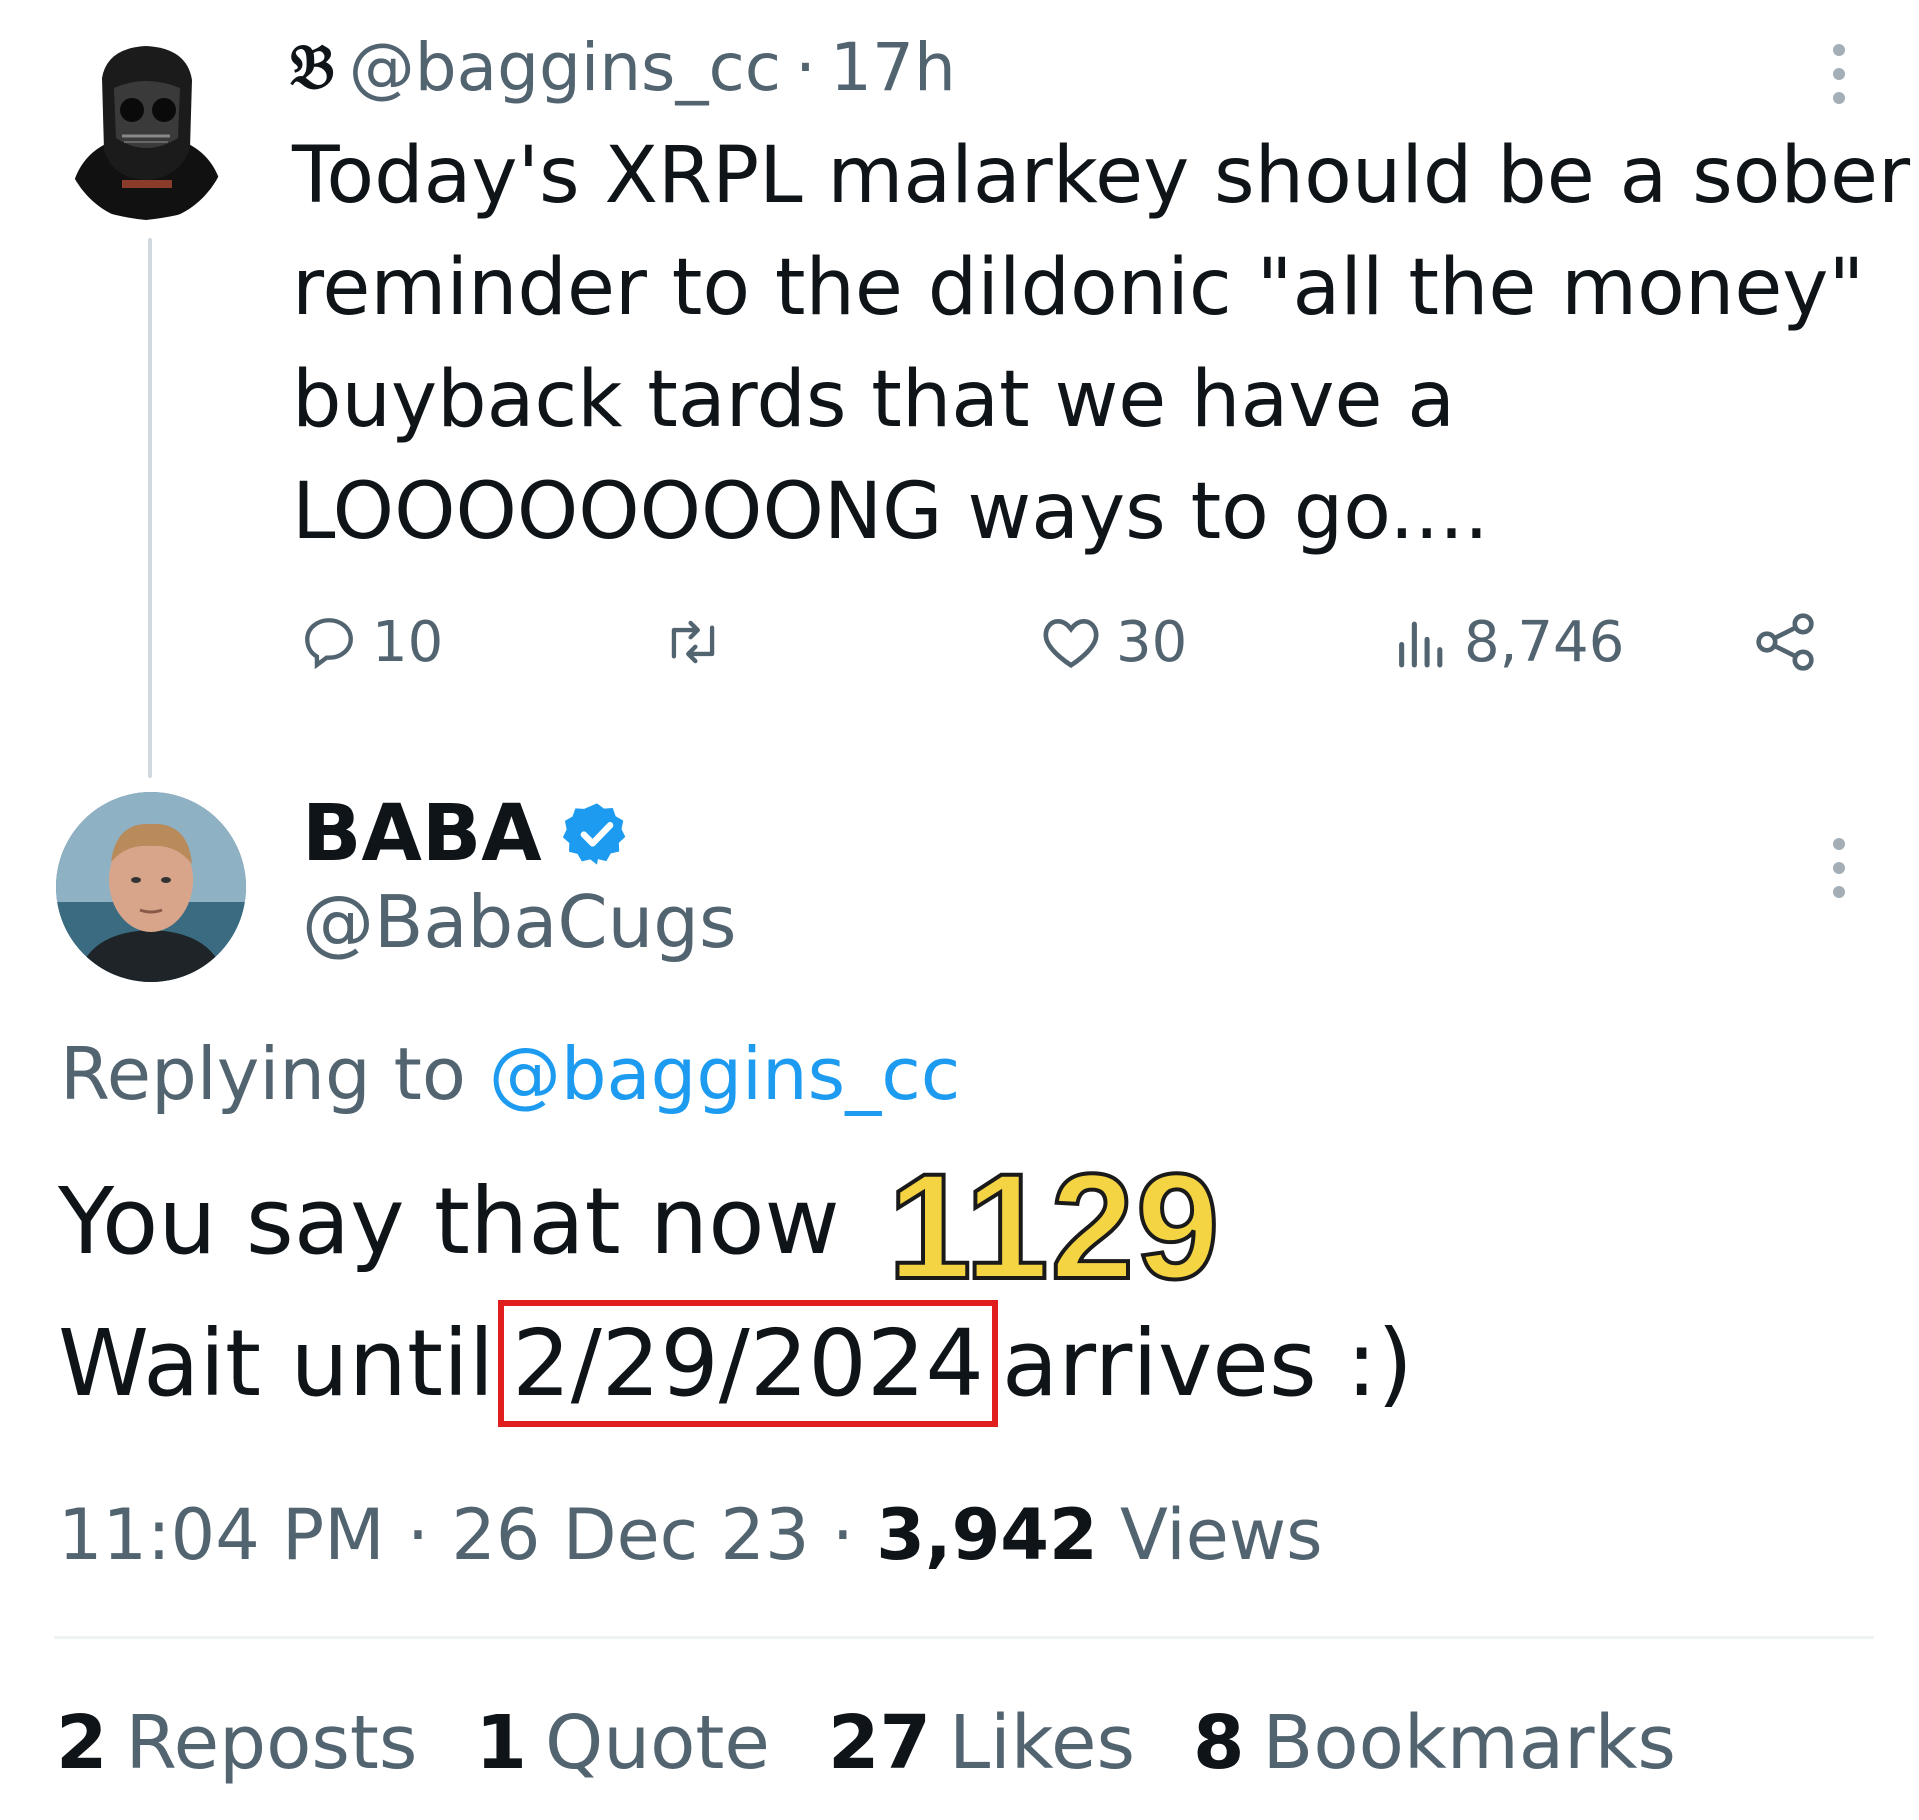  I want to click on skull-avatar-icon, so click(147, 133).